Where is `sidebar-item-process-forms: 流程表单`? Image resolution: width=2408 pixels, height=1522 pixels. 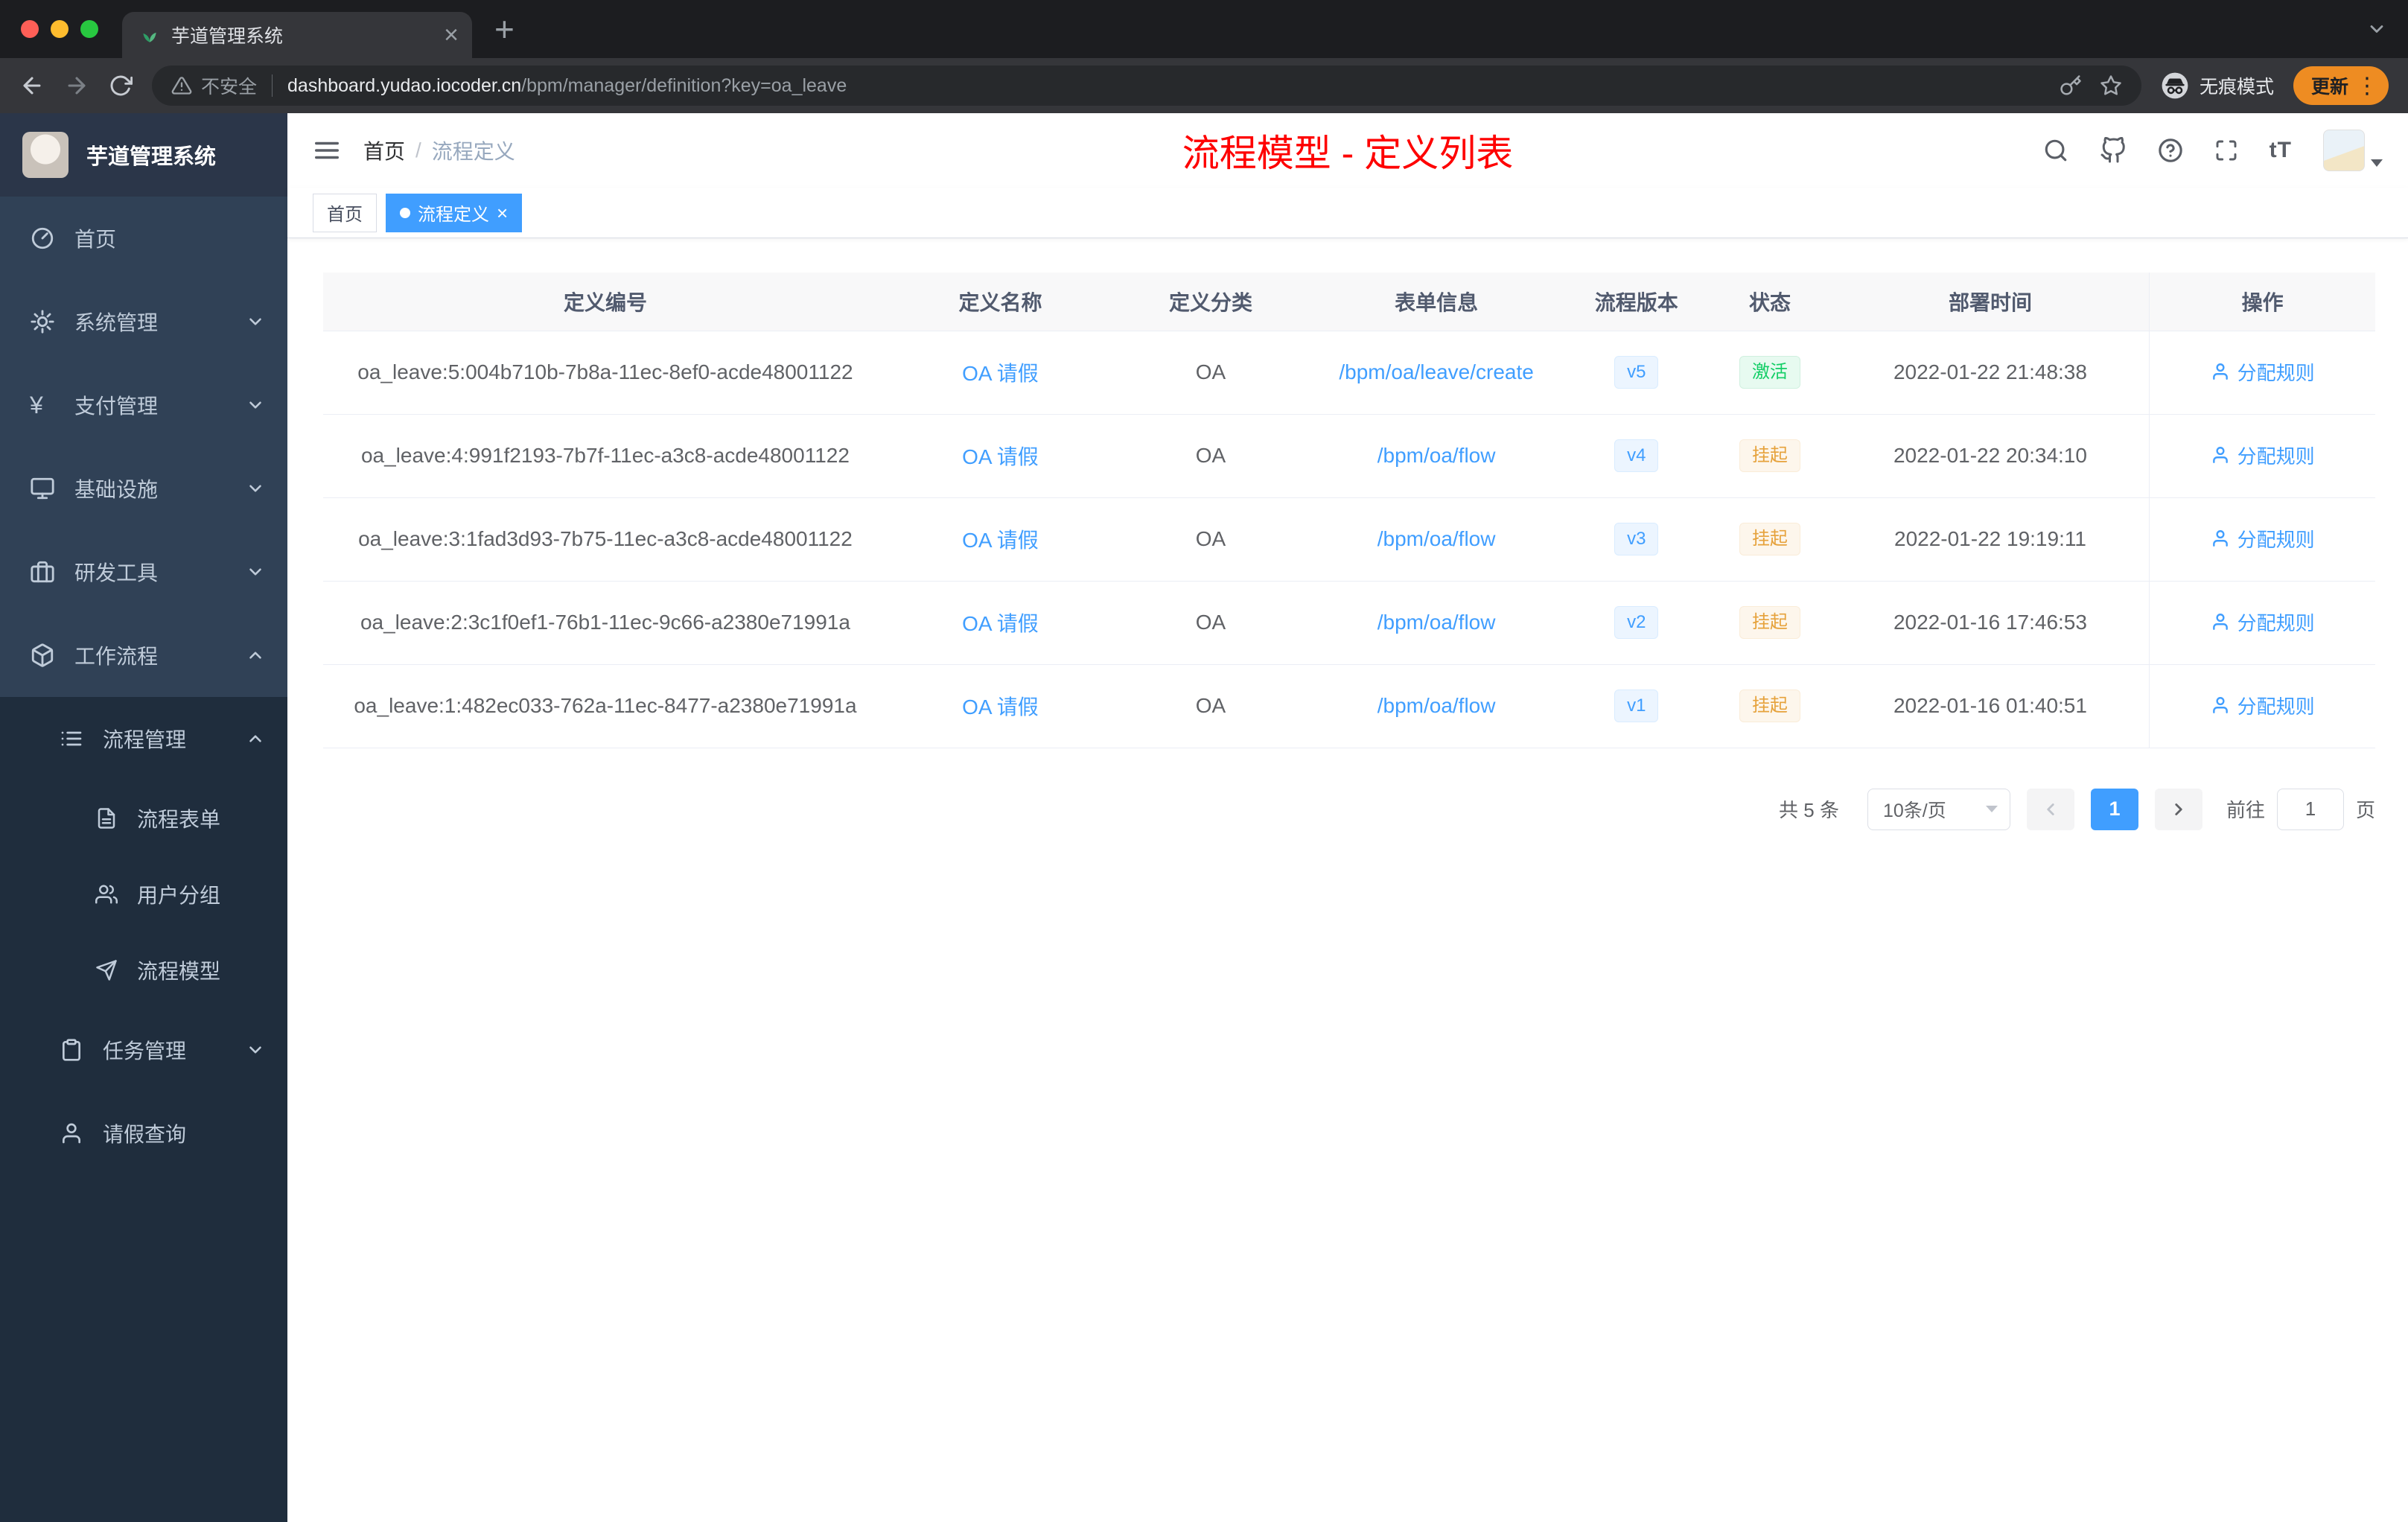
sidebar-item-process-forms: 流程表单 is located at coordinates (143, 818).